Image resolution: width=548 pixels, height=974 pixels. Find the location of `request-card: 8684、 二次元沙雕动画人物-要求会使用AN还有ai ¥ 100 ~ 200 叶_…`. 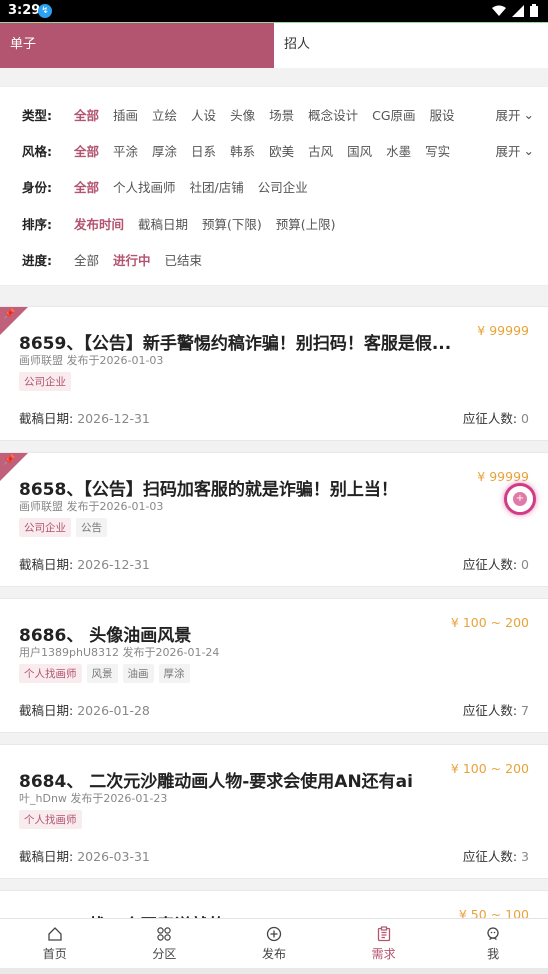

request-card: 8684、 二次元沙雕动画人物-要求会使用AN还有ai ¥ 100 ~ 200 叶_… is located at coordinates (274, 811).